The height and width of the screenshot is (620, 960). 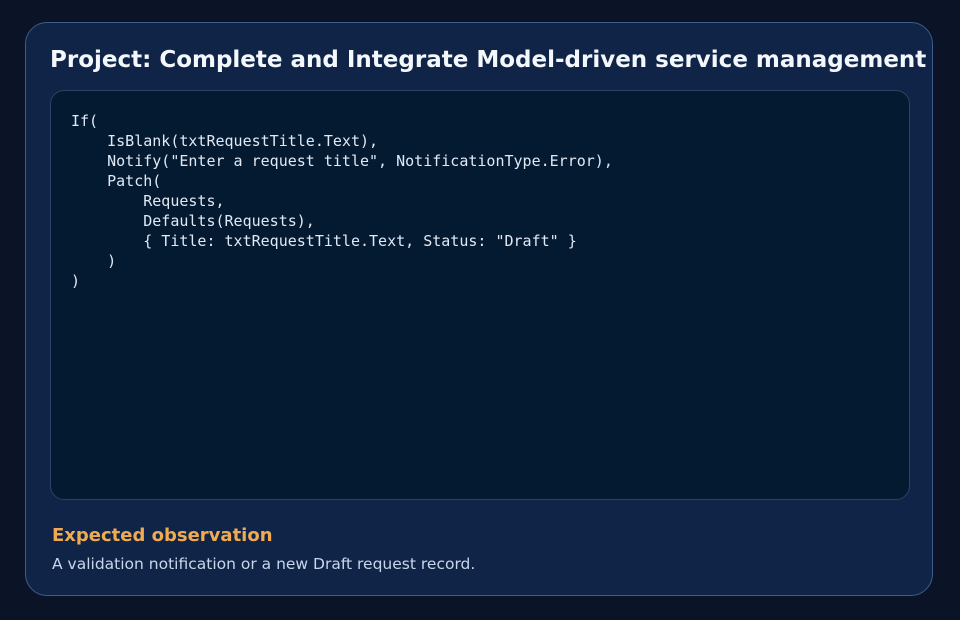 What do you see at coordinates (162, 535) in the screenshot?
I see `expected-observation-heading: Expected observation` at bounding box center [162, 535].